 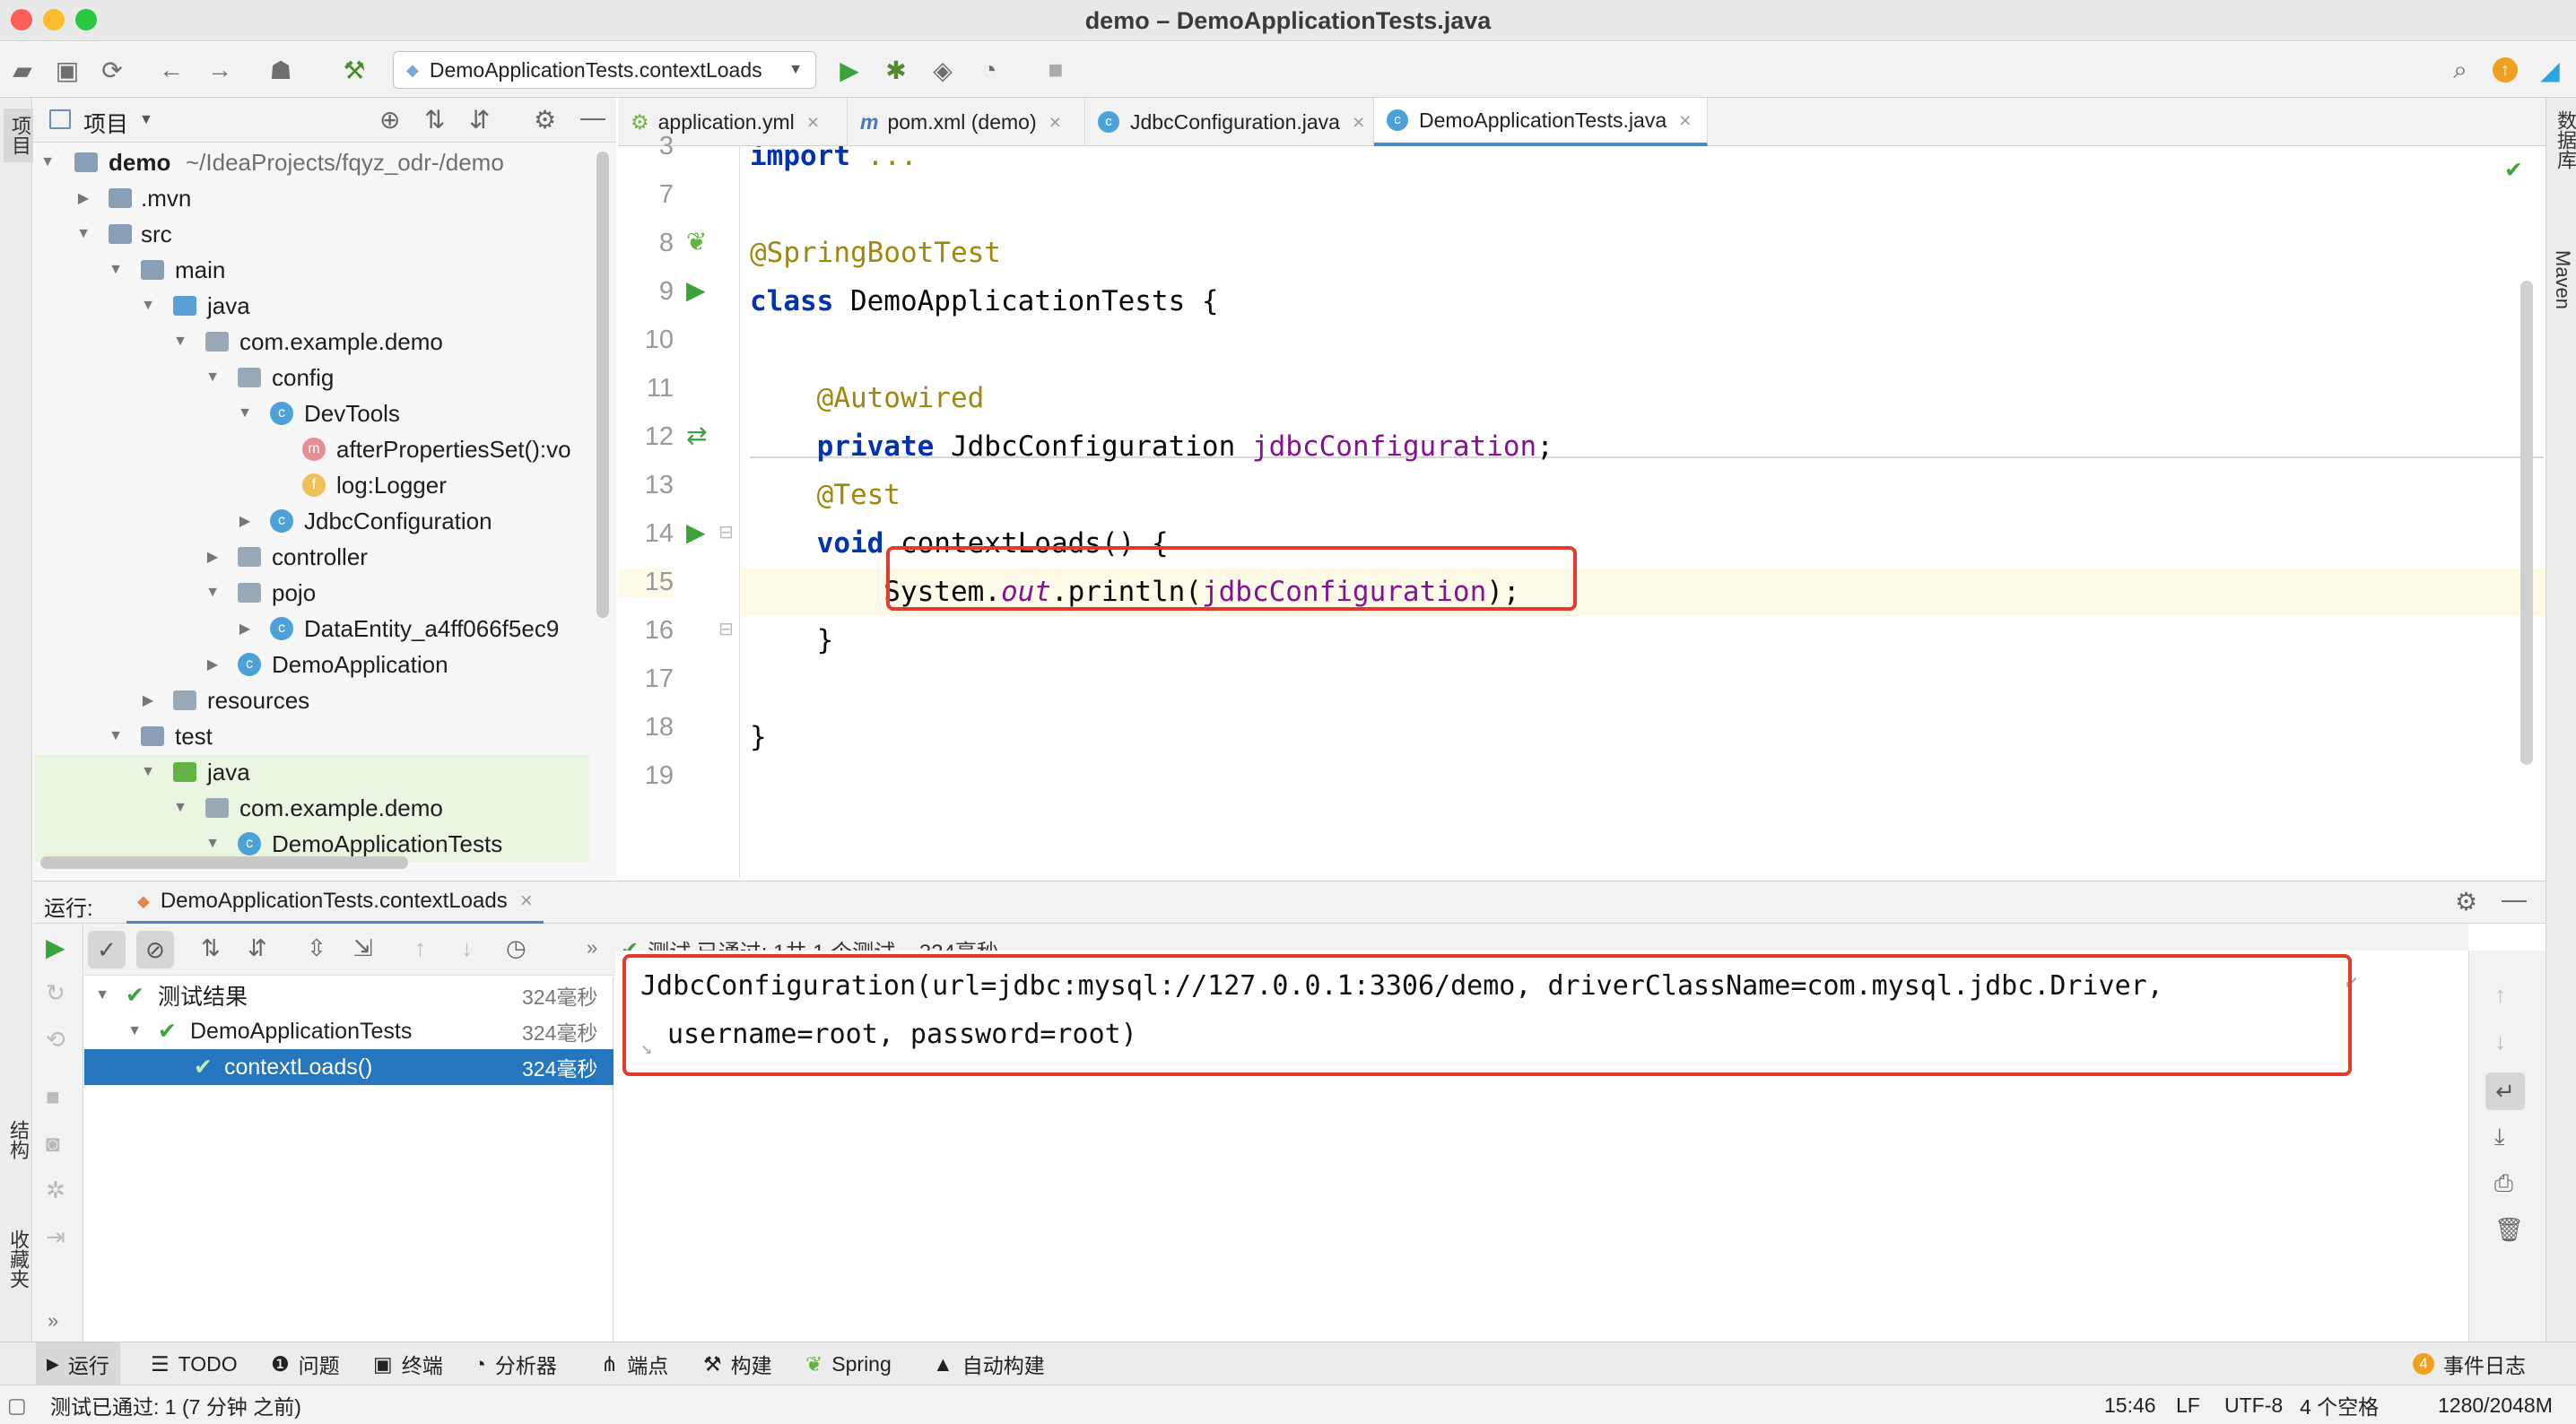 I want to click on tree-item: f log:Logger, so click(x=311, y=485).